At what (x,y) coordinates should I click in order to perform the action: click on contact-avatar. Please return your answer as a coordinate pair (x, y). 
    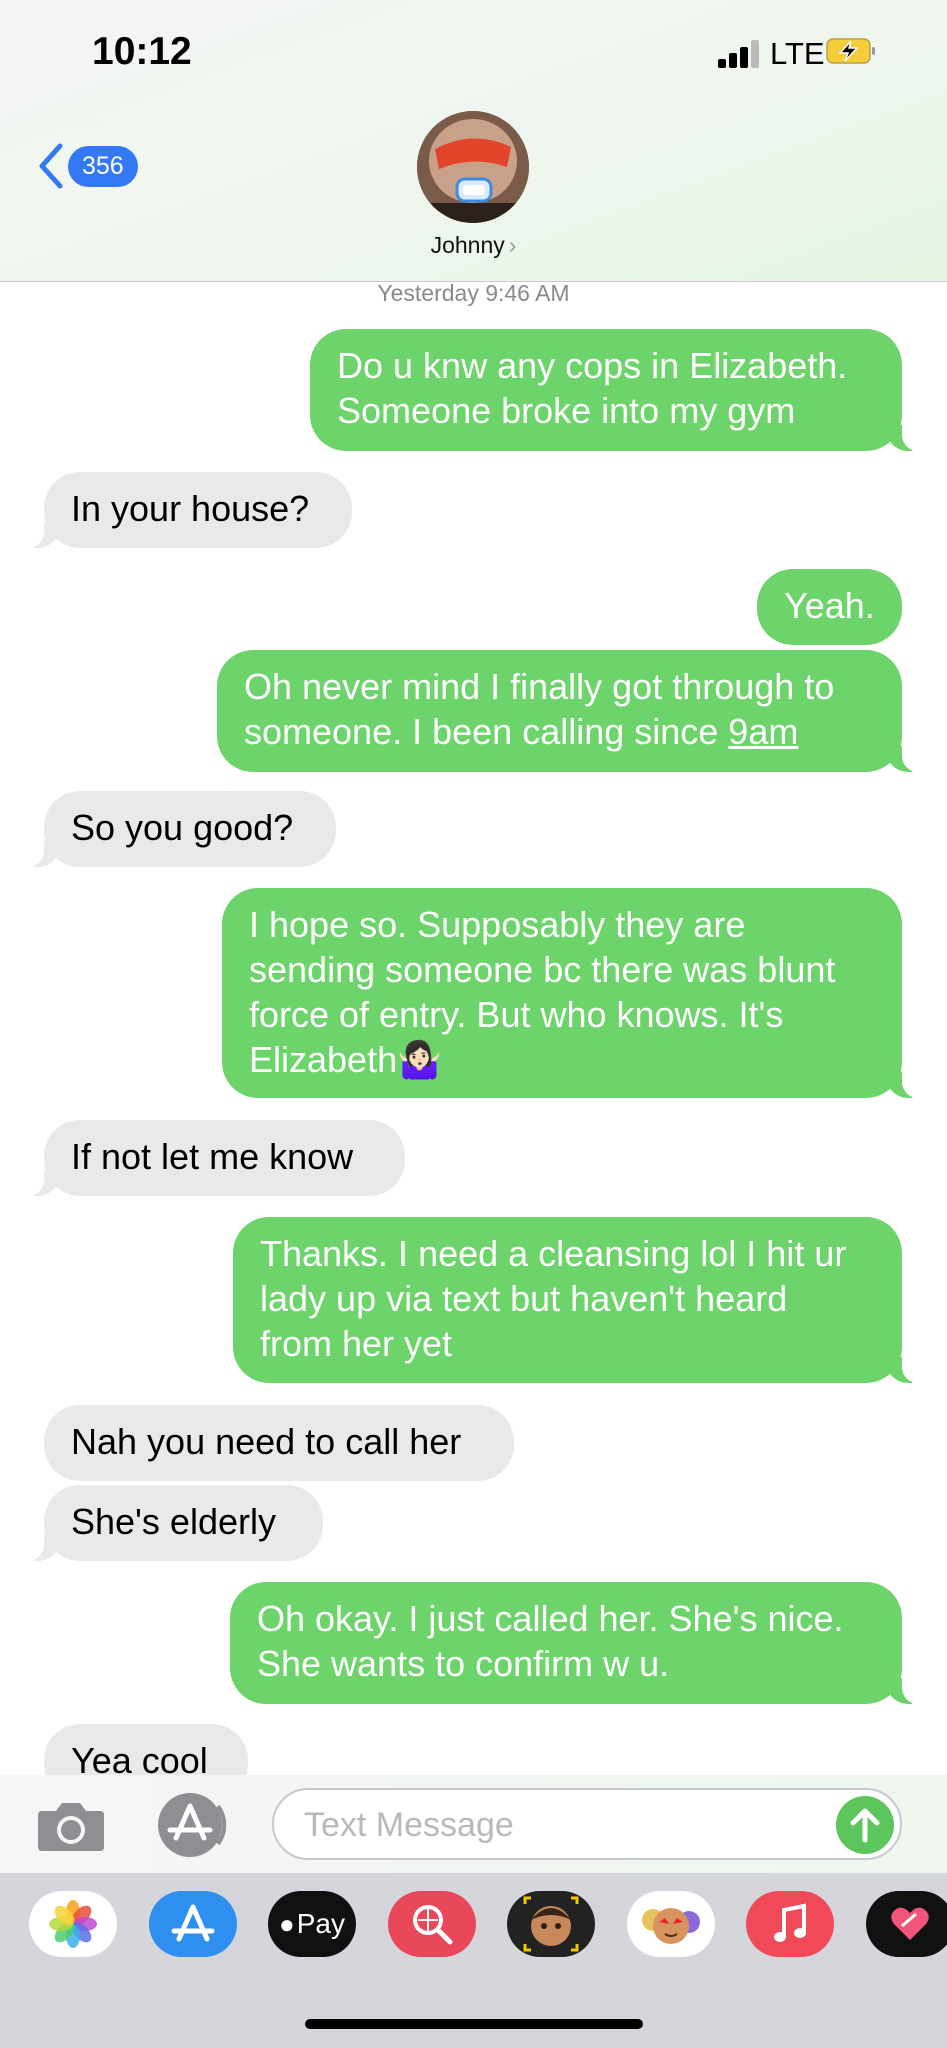
    Looking at the image, I should click on (473, 167).